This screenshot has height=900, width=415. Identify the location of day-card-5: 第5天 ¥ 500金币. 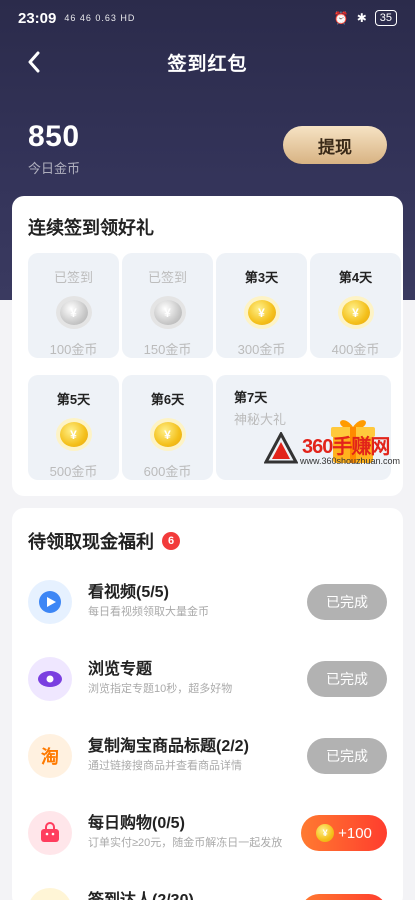
(73, 427).